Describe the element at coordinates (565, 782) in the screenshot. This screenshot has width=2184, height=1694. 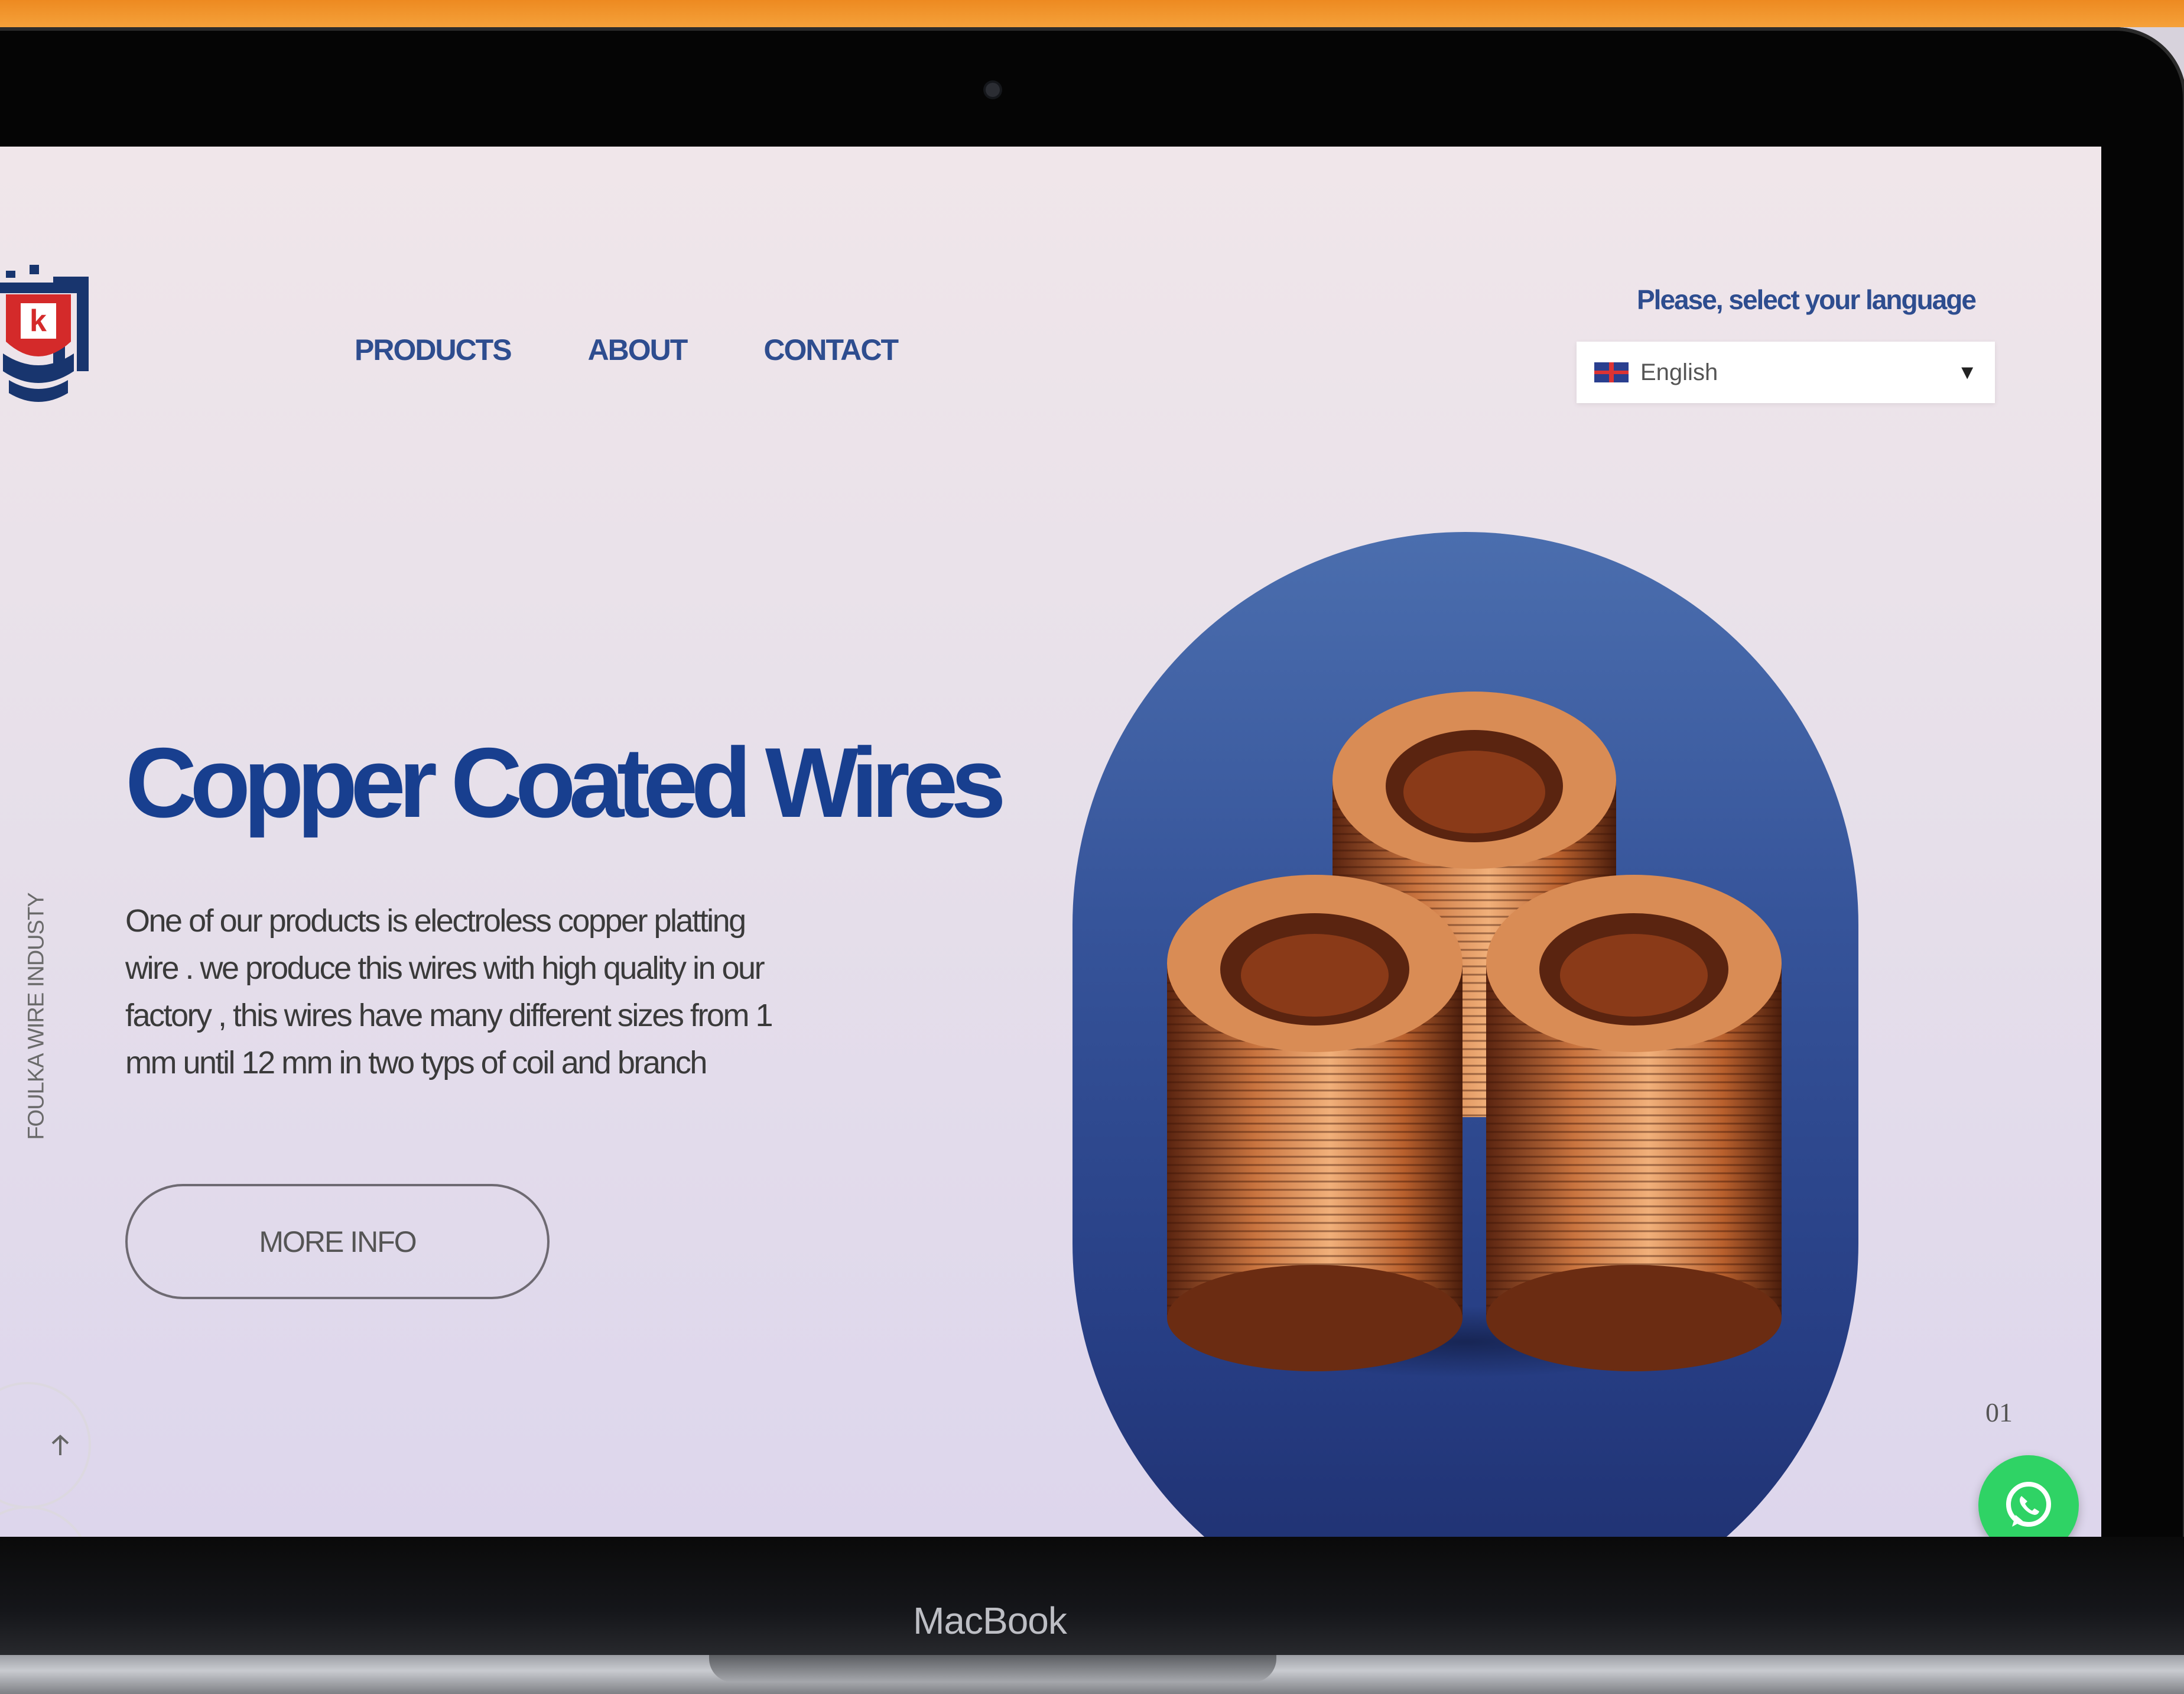
I see `hero-title: Copper Coated Wires` at that location.